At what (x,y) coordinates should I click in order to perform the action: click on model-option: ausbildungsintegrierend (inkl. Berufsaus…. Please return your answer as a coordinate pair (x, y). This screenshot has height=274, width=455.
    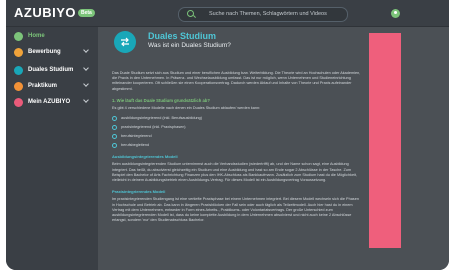
    Looking at the image, I should click on (237, 118).